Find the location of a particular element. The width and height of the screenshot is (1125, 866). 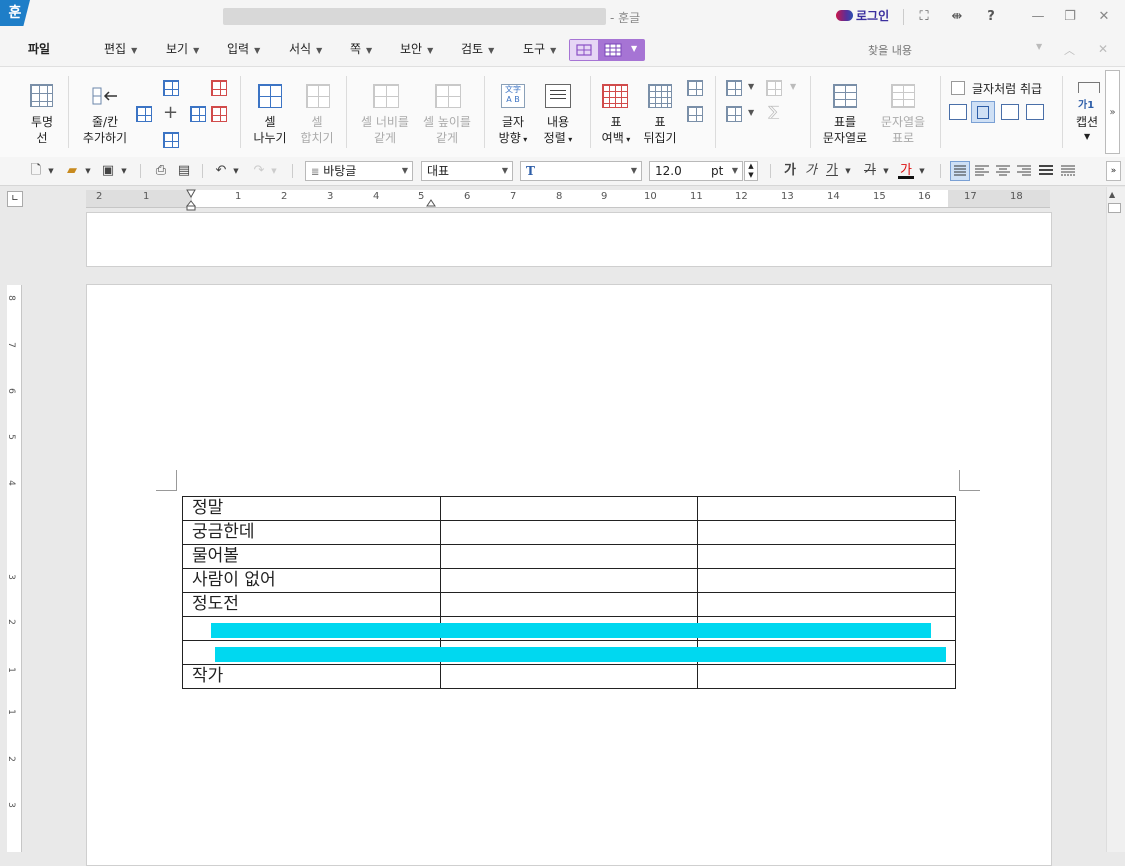

close-icon: ✕ is located at coordinates (1104, 17).